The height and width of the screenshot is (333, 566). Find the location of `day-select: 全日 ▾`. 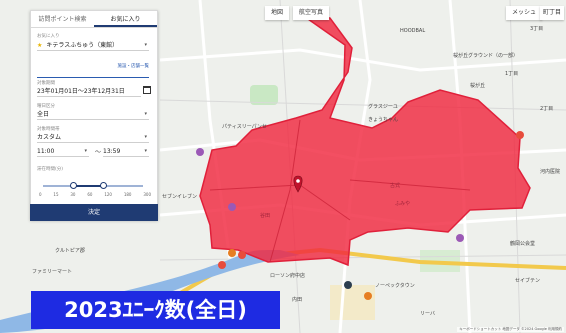

day-select: 全日 ▾ is located at coordinates (93, 115).